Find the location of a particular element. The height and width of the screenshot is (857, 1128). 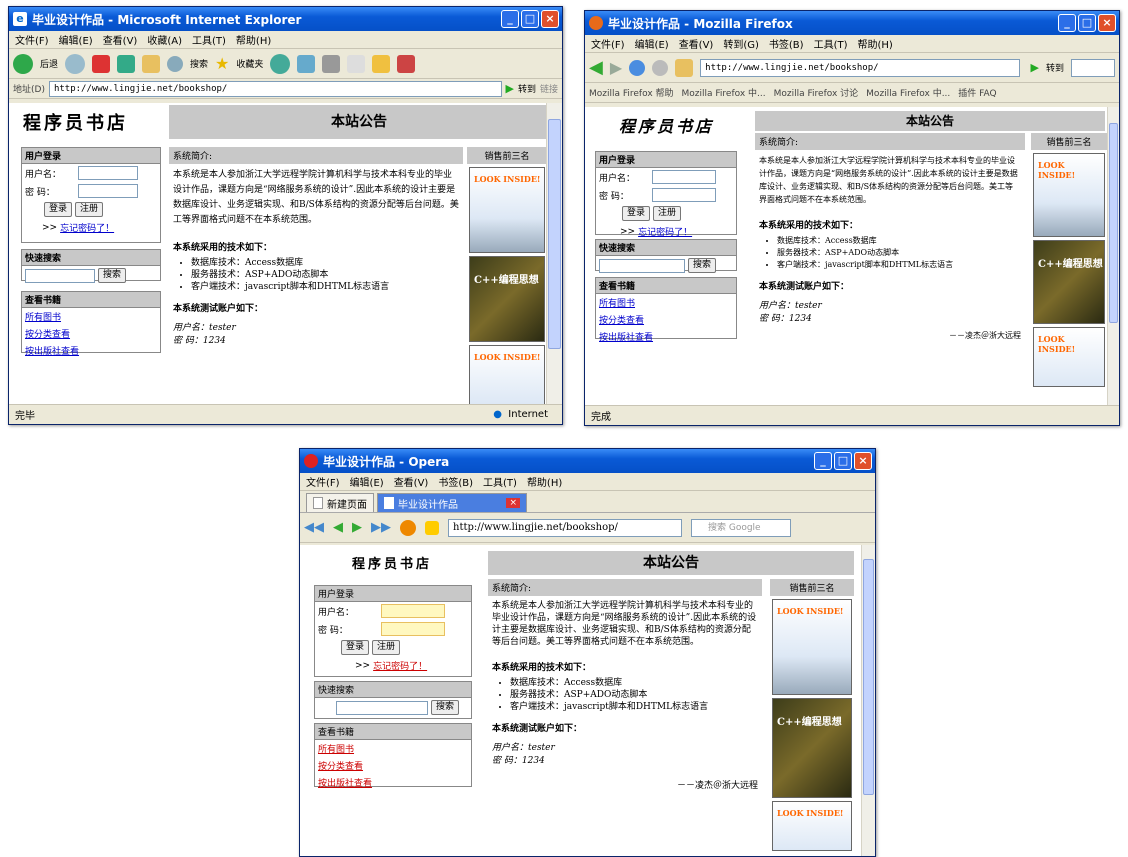

print-icon is located at coordinates (331, 63).